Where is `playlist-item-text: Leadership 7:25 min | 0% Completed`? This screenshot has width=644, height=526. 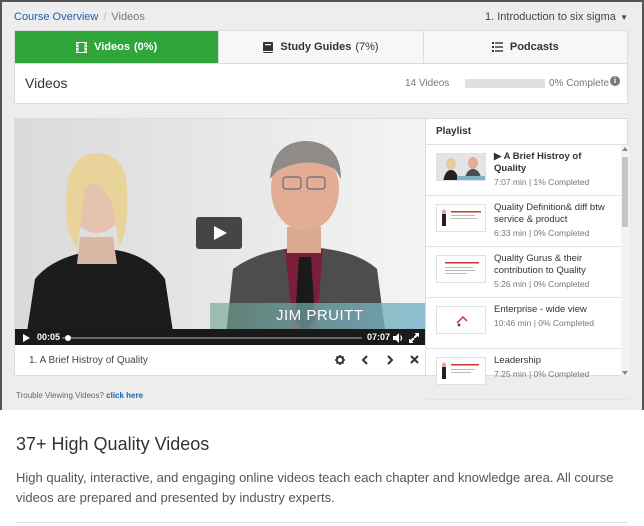 playlist-item-text: Leadership 7:25 min | 0% Completed is located at coordinates (550, 367).